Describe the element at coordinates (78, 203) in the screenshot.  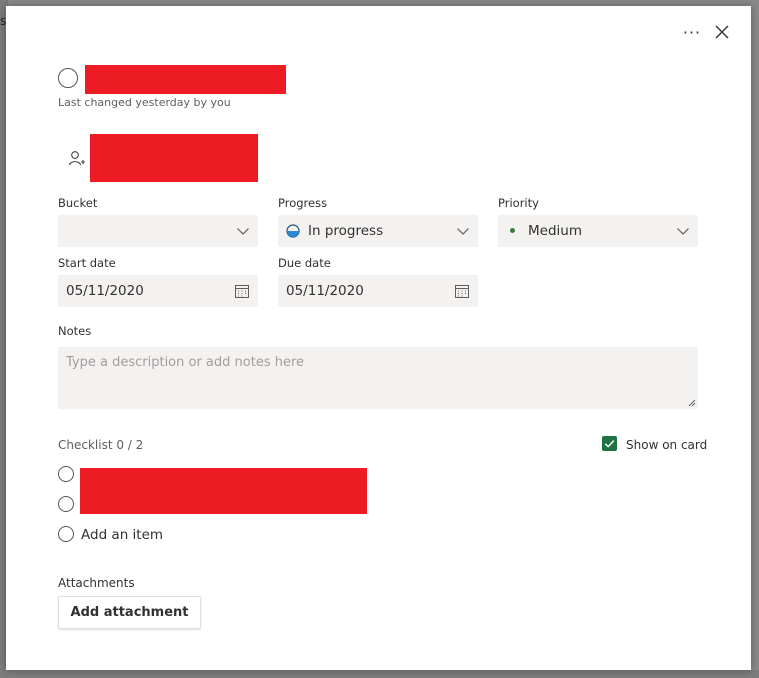
I see `bucket-label: Bucket` at that location.